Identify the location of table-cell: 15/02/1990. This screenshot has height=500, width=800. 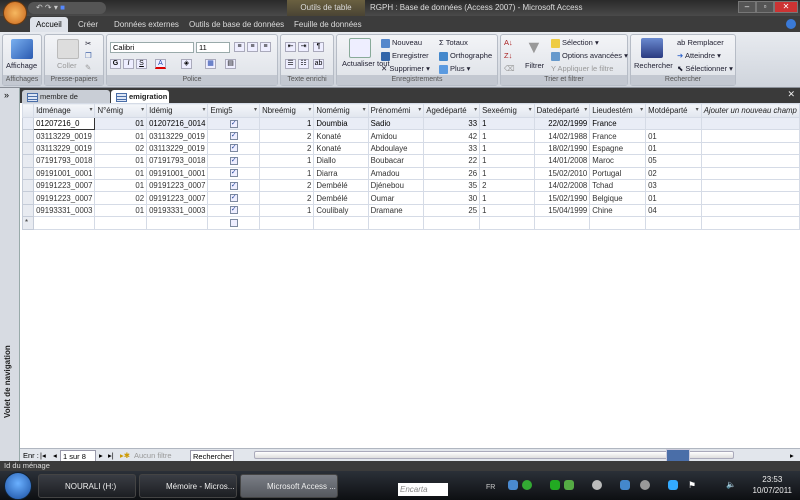
(562, 198).